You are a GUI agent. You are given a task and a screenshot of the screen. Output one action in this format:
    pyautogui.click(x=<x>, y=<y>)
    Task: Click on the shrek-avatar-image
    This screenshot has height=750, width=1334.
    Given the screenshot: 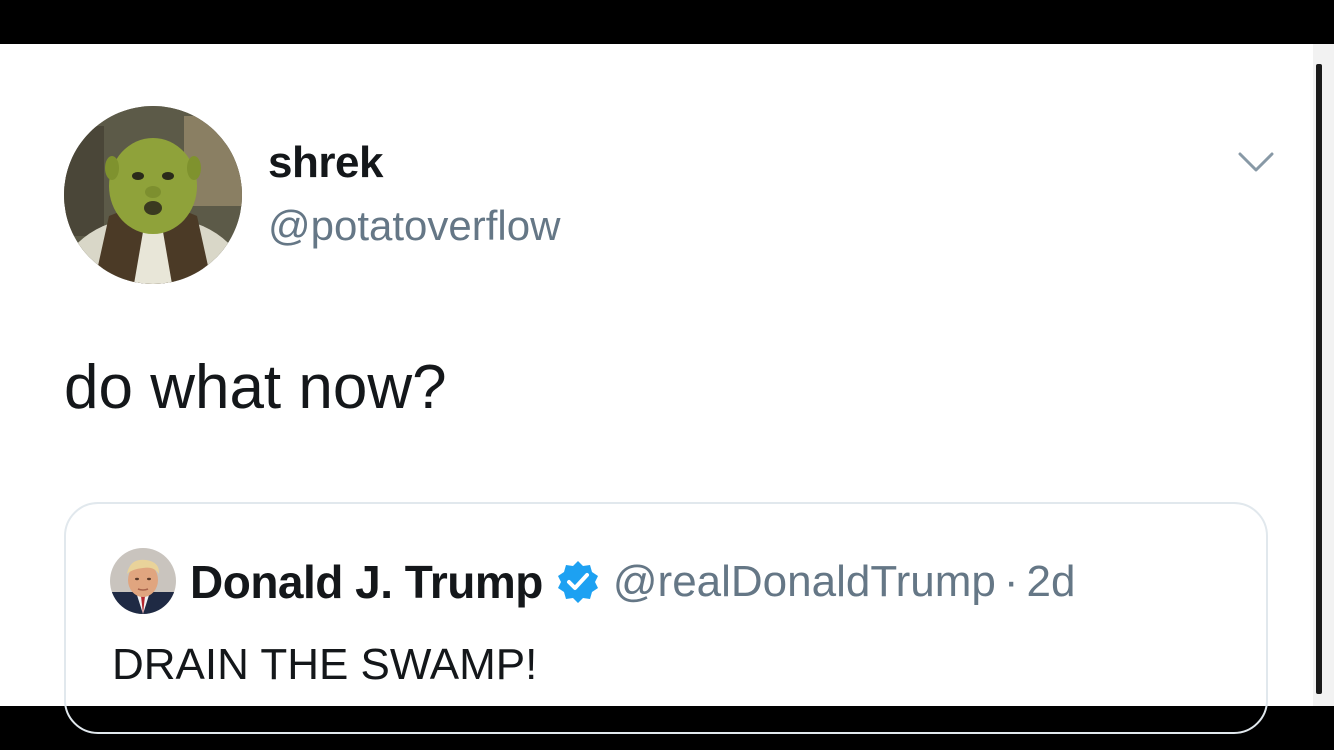 What is the action you would take?
    pyautogui.click(x=153, y=195)
    